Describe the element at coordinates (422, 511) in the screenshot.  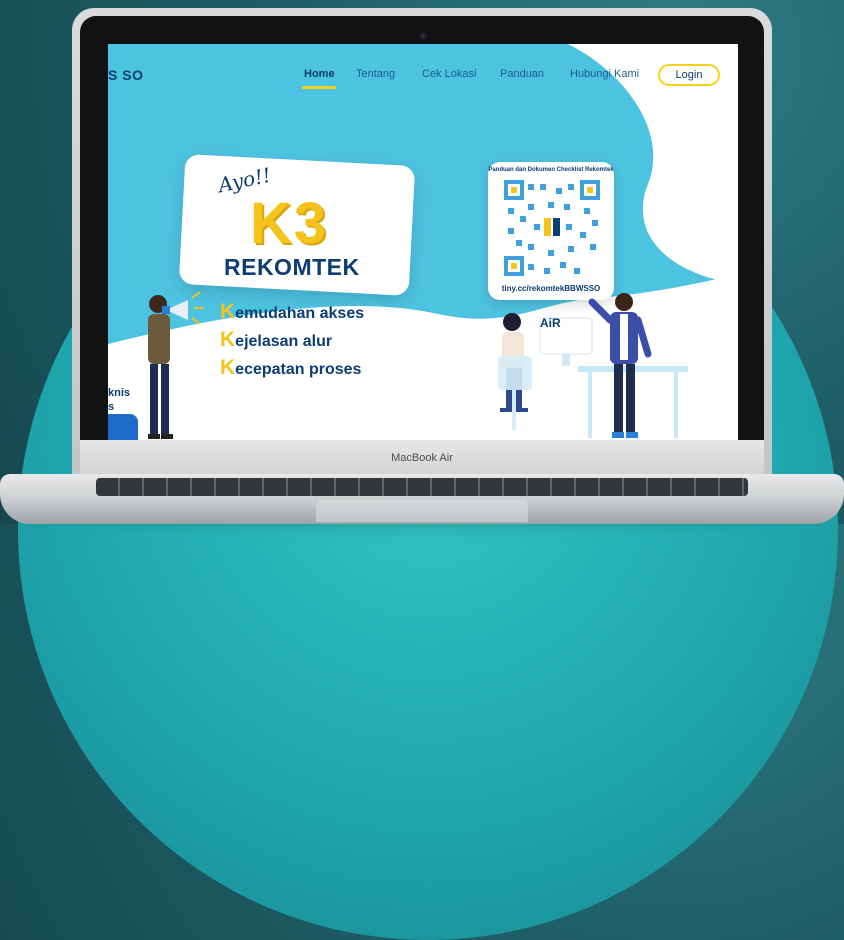
I see `laptop-trackpad` at that location.